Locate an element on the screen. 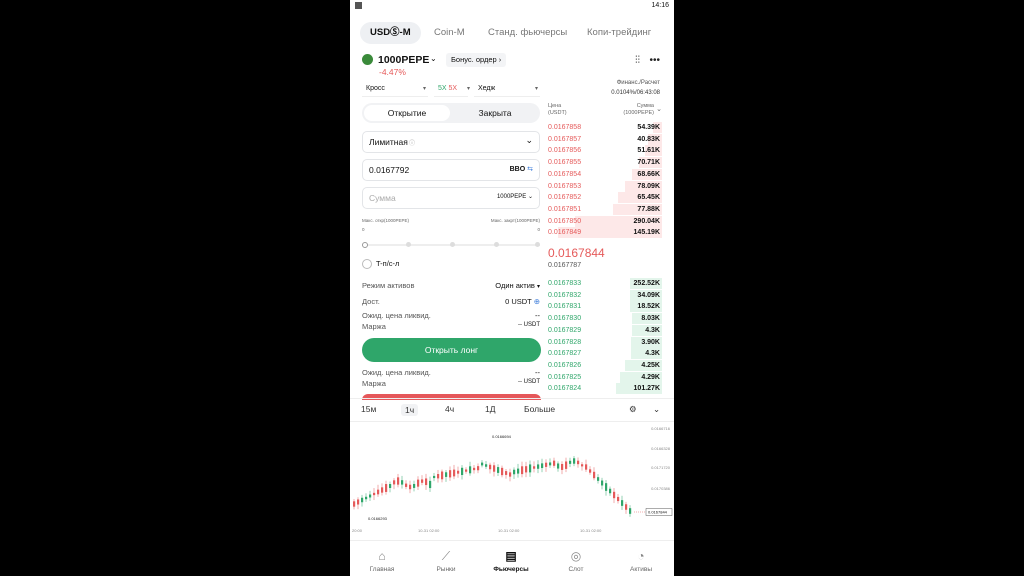 The image size is (1024, 576). transfer-icon: ⊕ is located at coordinates (537, 301).